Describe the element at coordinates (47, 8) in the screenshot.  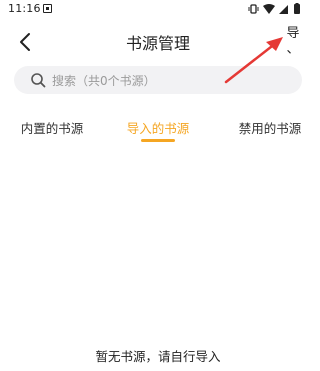
I see `notification-icon` at that location.